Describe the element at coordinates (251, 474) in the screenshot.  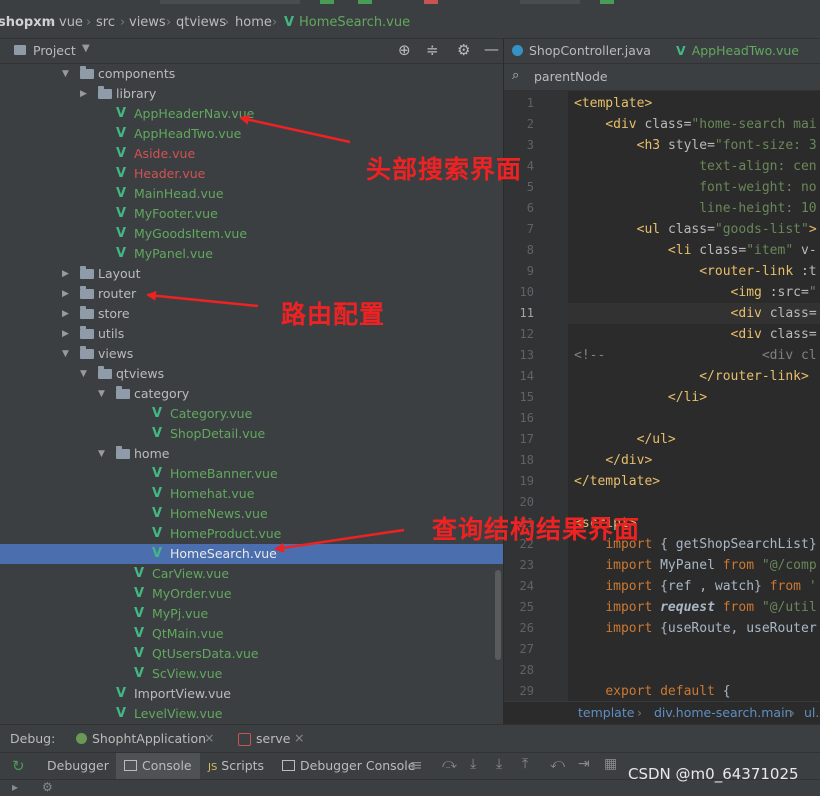
I see `tree-file: V HomeBanner.vue` at that location.